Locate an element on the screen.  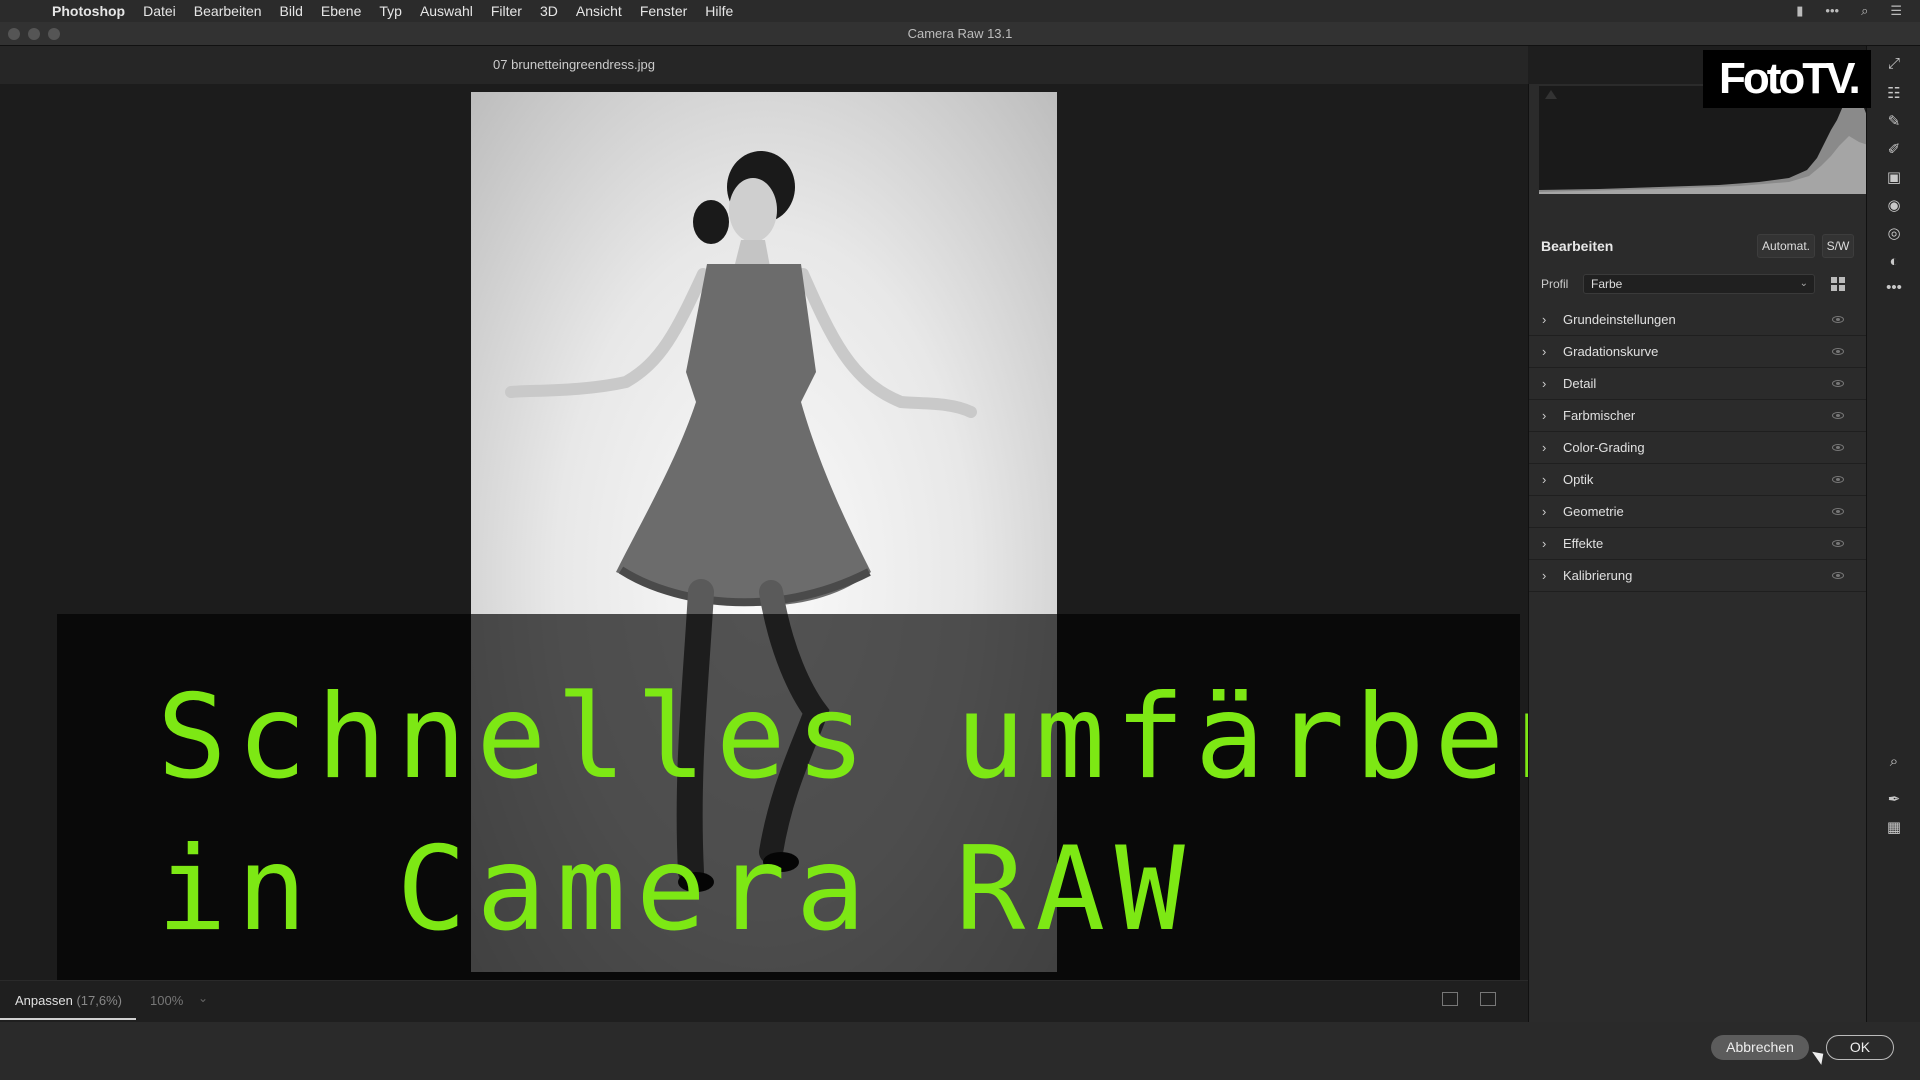
caption-line-2: in Camera RAW is located at coordinates (676, 889).